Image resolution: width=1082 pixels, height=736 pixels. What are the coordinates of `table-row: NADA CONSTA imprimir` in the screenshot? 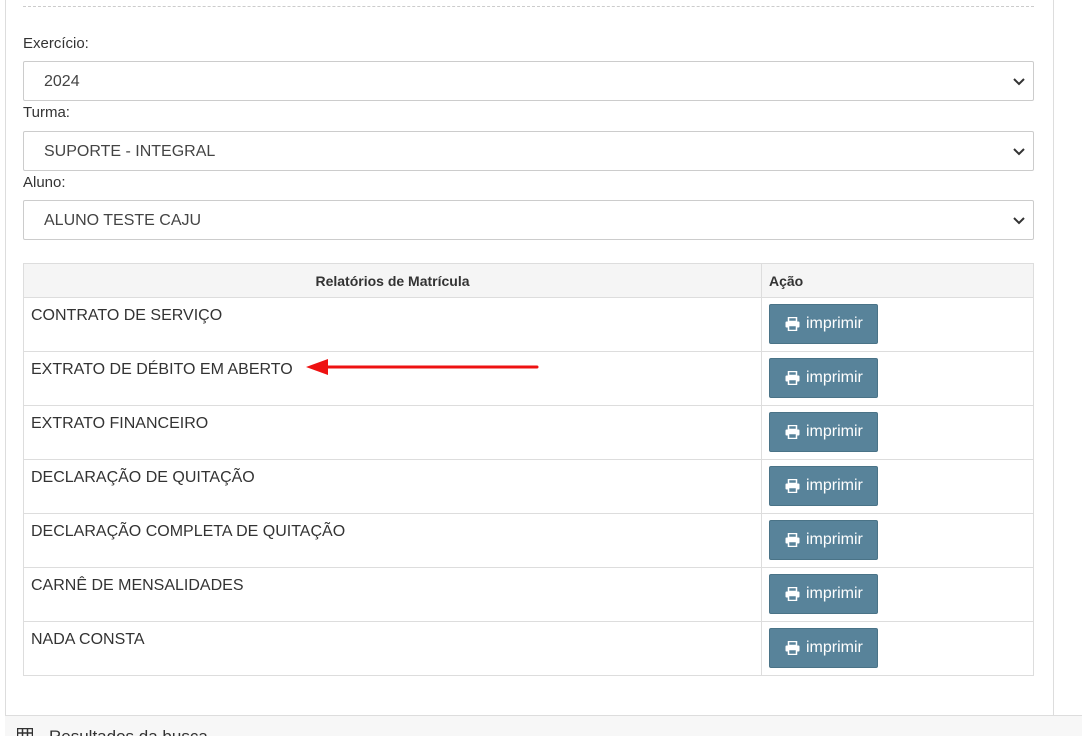 It's located at (529, 649).